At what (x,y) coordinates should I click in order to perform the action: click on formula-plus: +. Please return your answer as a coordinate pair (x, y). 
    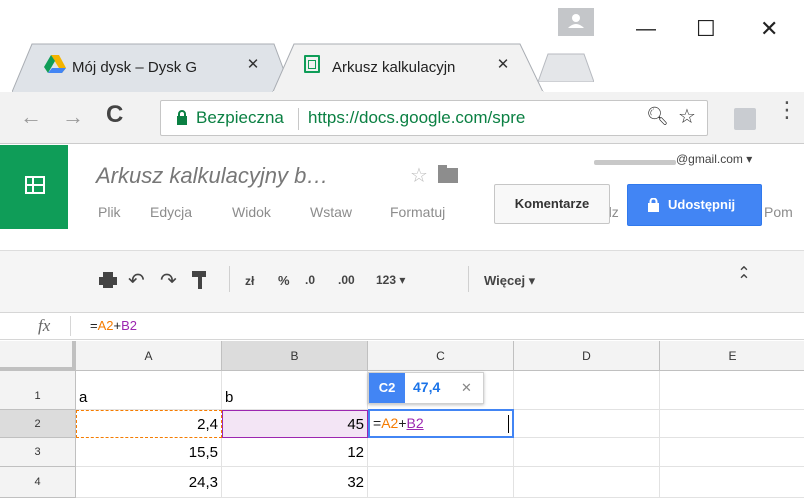
    Looking at the image, I should click on (117, 325).